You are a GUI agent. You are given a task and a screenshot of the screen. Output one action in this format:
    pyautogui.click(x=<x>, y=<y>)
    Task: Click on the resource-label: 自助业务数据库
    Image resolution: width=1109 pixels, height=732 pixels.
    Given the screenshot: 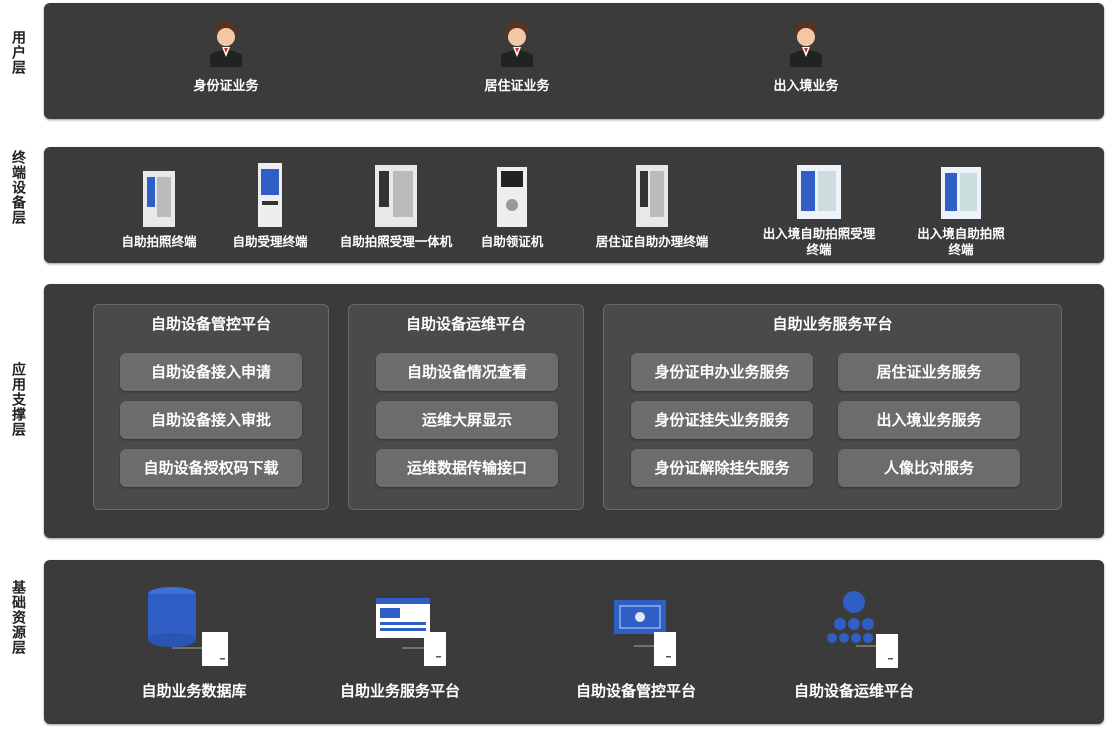 What is the action you would take?
    pyautogui.click(x=194, y=691)
    